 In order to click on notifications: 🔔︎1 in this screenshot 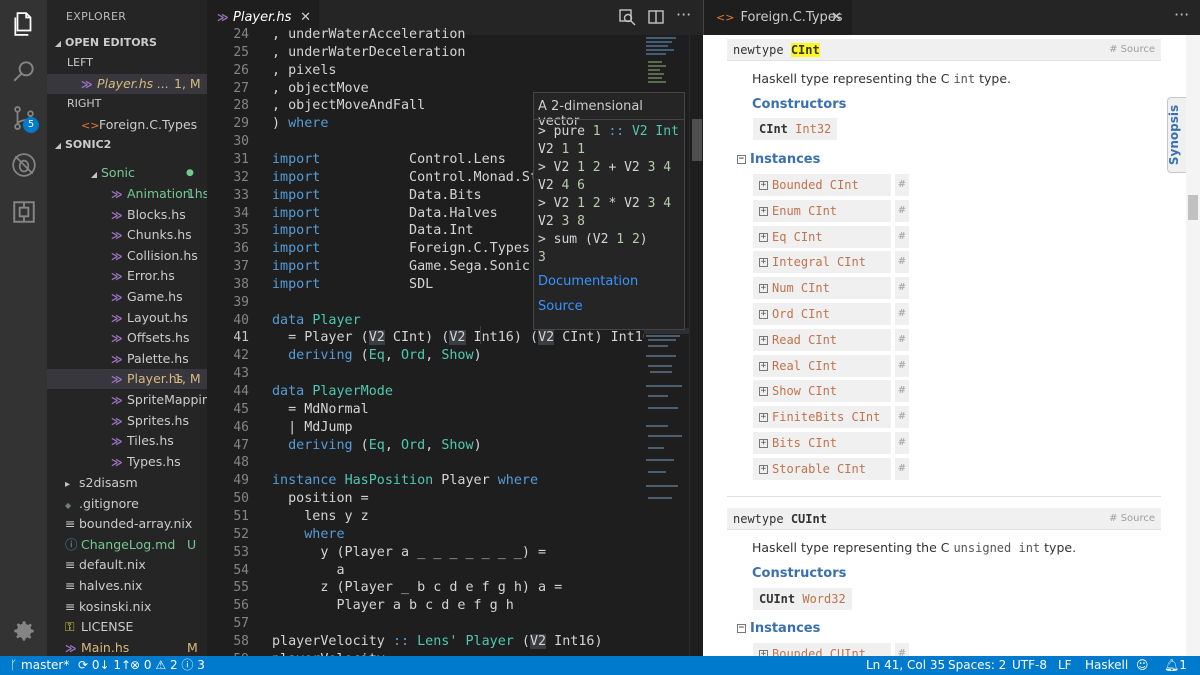, I will do `click(1175, 665)`.